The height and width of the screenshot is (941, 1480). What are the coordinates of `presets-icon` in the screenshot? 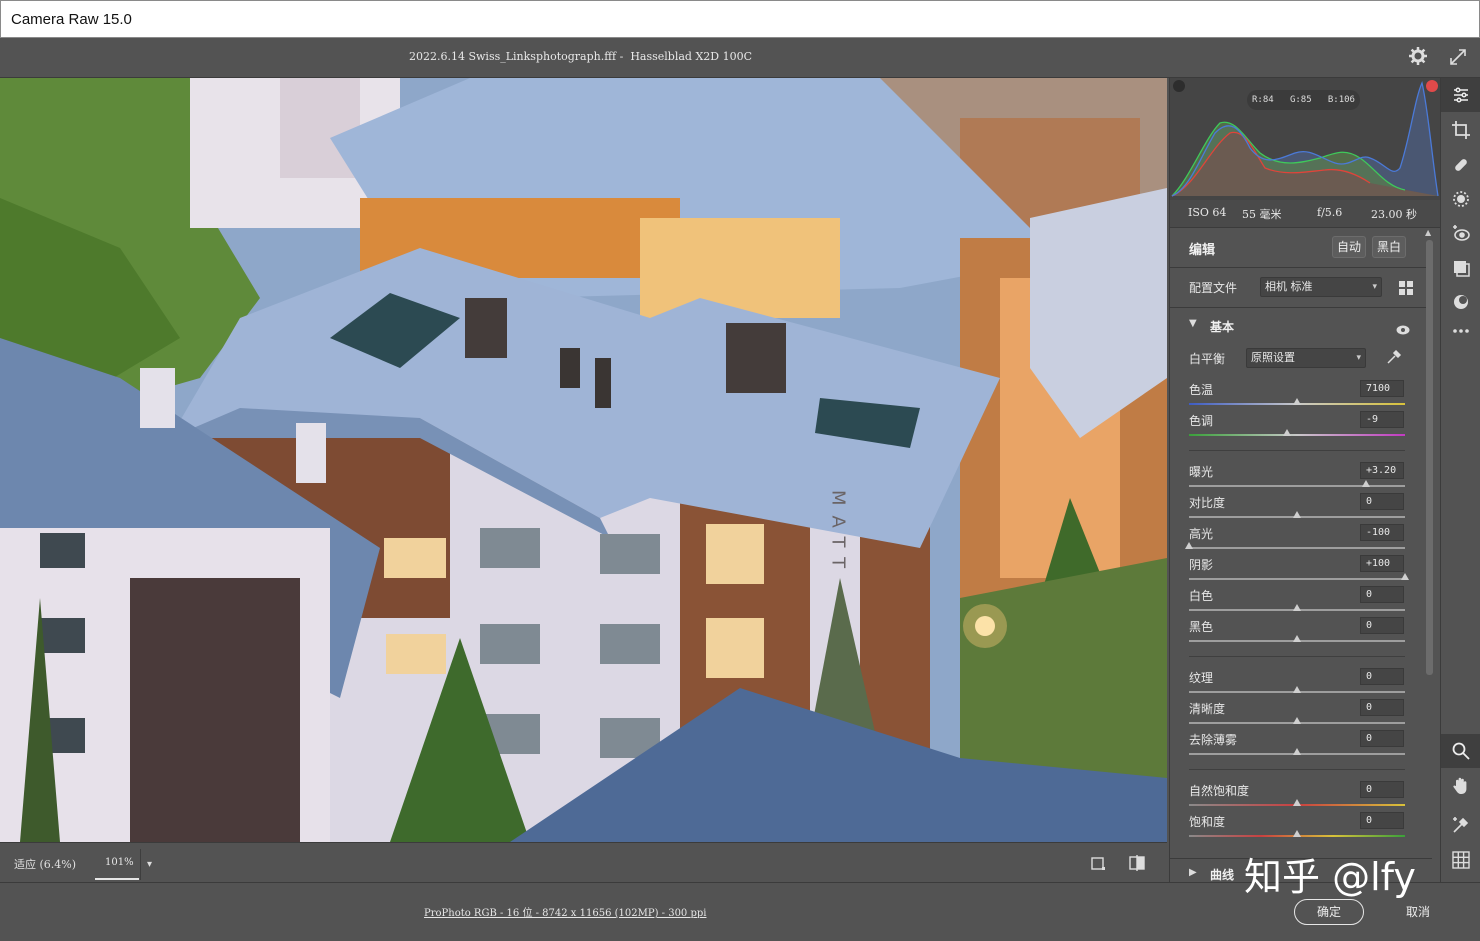 It's located at (1461, 302).